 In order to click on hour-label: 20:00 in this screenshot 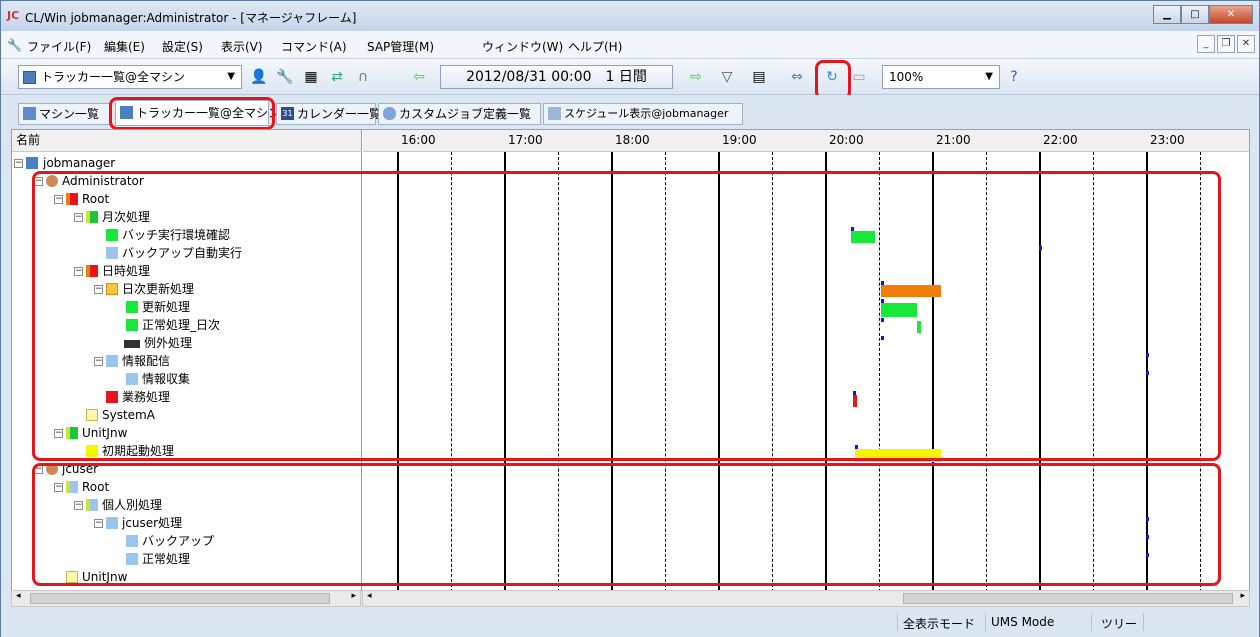, I will do `click(846, 140)`.